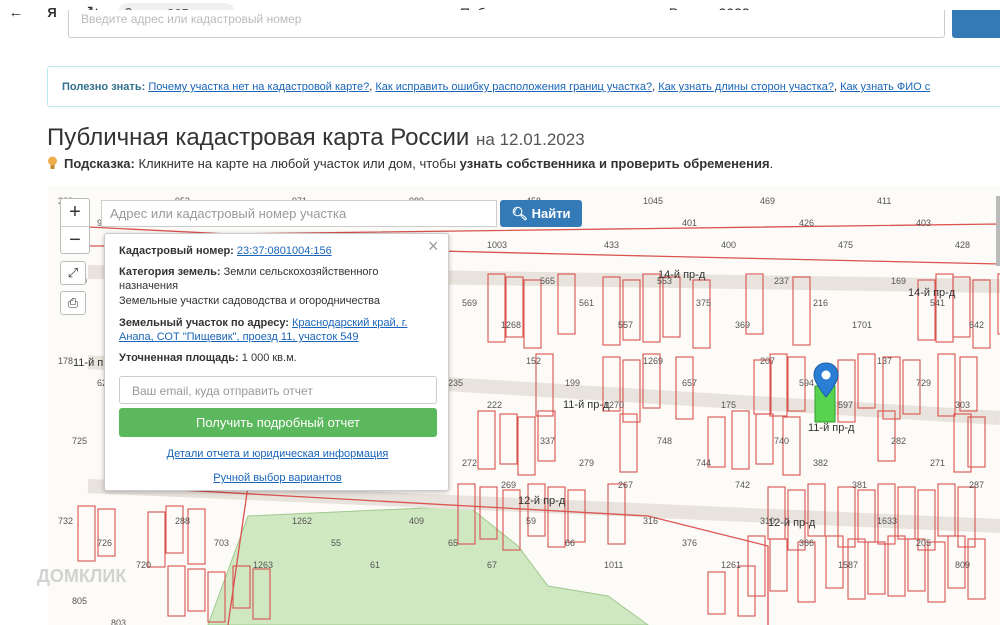 Image resolution: width=1000 pixels, height=625 pixels. What do you see at coordinates (75, 212) in the screenshot?
I see `zoom-in-button: +` at bounding box center [75, 212].